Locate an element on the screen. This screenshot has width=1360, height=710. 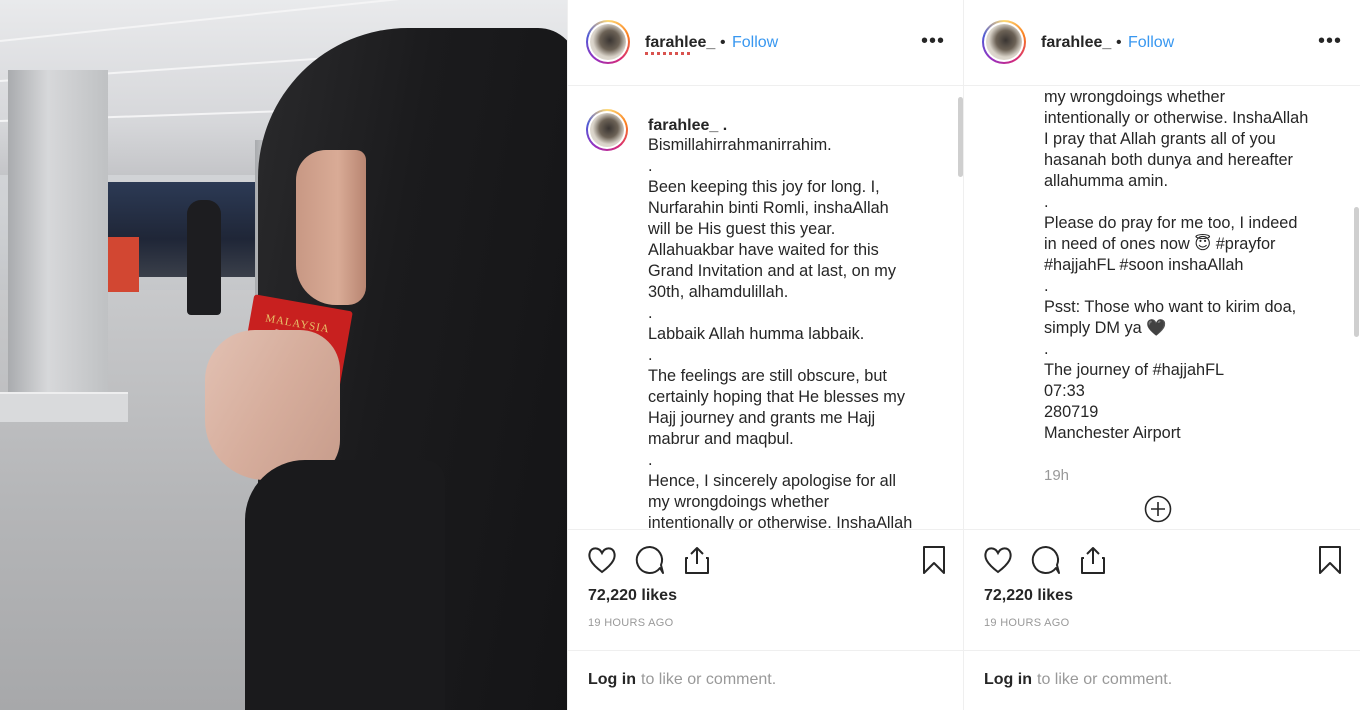
red-sign is located at coordinates (123, 264).